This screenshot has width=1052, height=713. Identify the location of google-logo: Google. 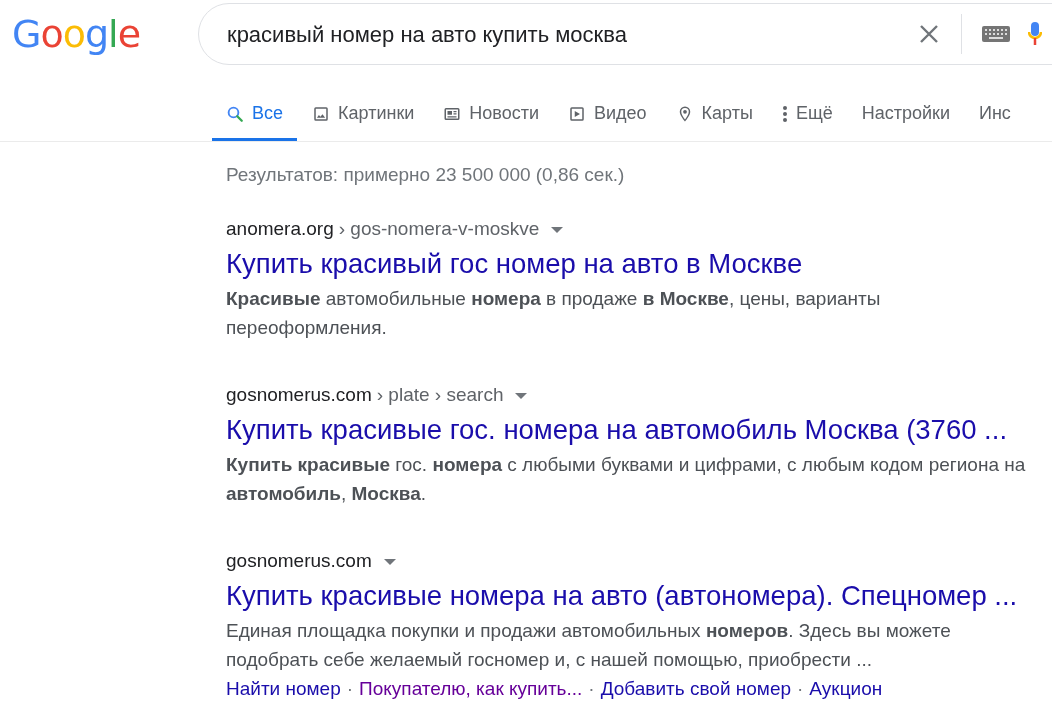
(105, 34).